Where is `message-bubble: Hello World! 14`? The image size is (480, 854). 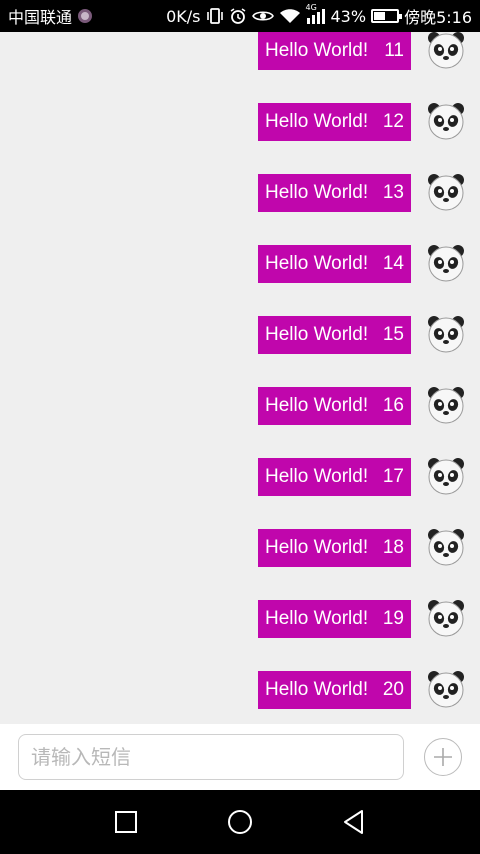 message-bubble: Hello World! 14 is located at coordinates (334, 264).